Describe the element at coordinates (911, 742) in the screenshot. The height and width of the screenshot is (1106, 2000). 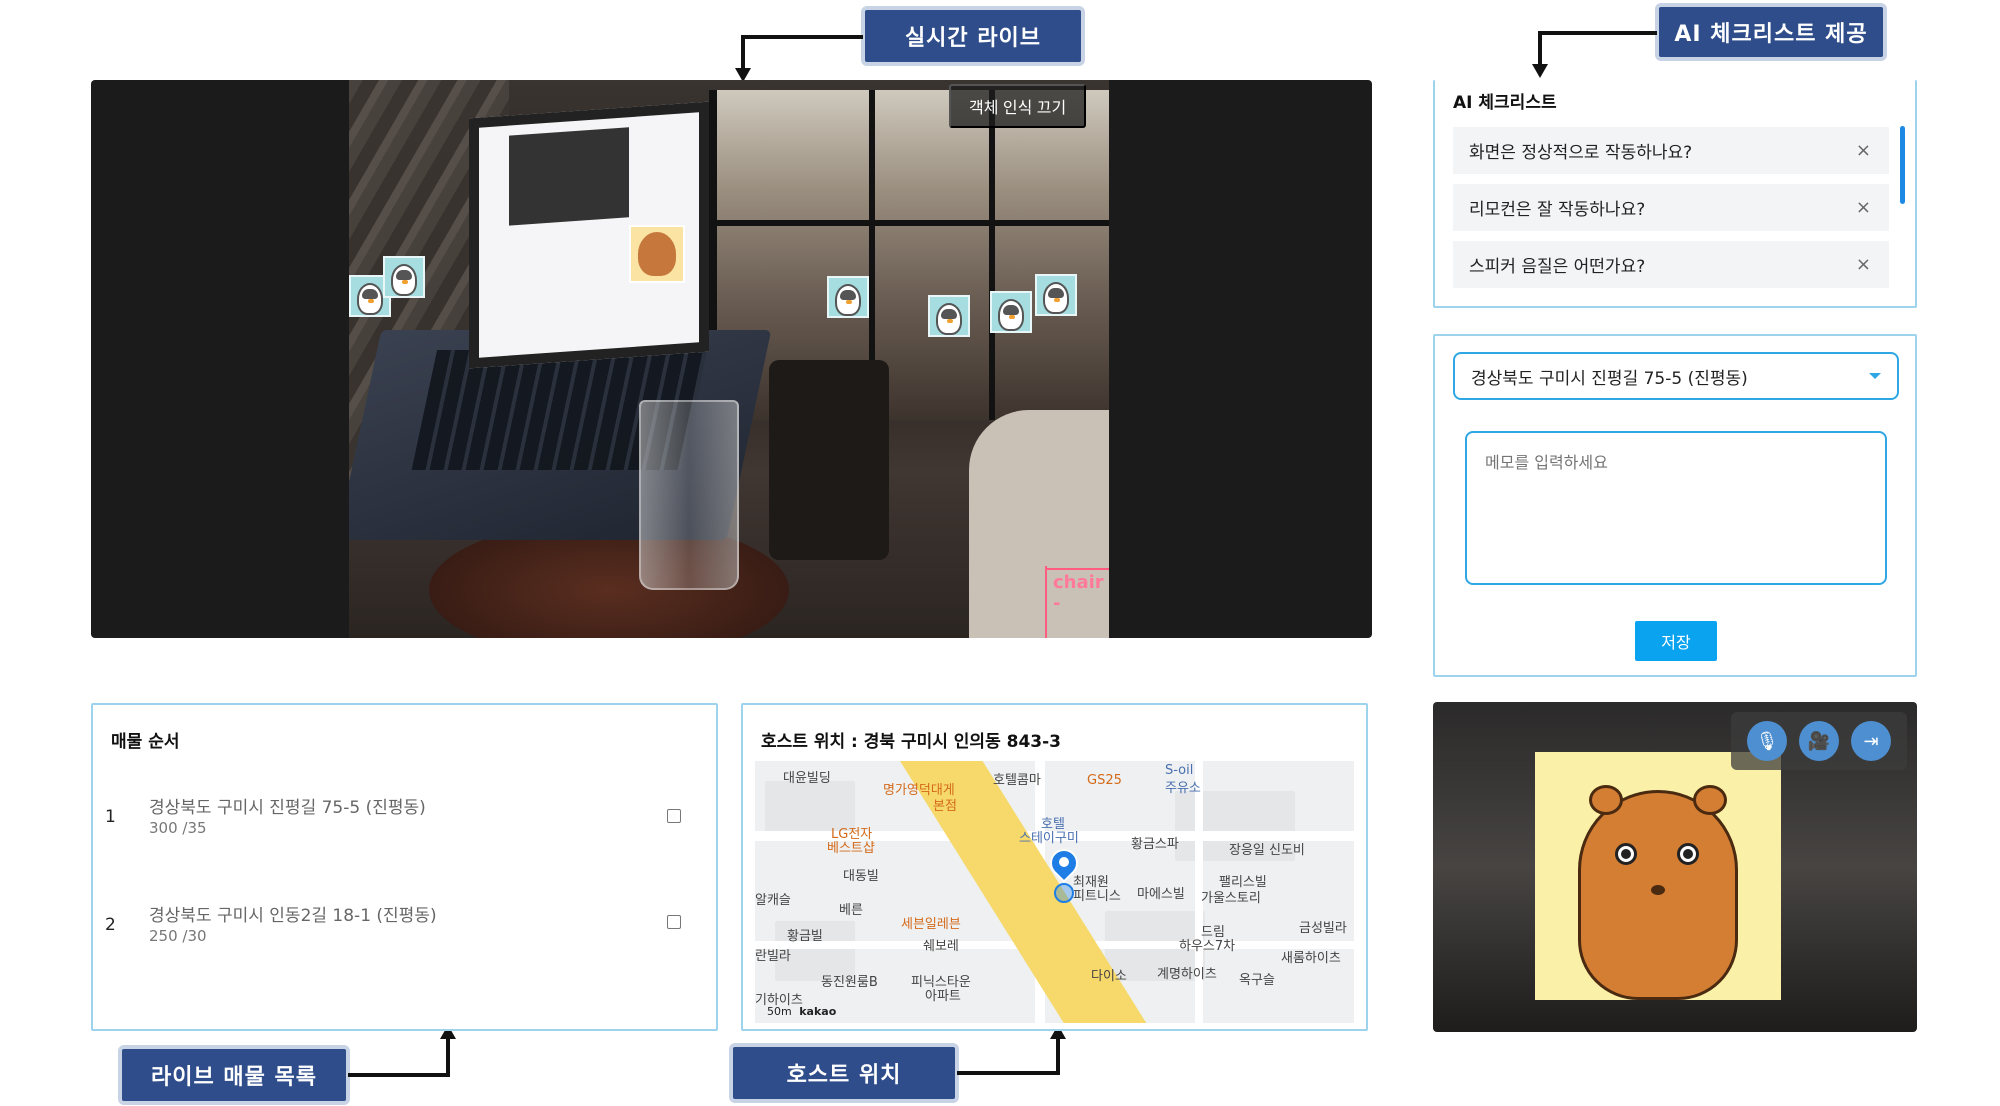
I see `location-title: 호스트 위치 : 경북 구미시 인의동 843-3` at that location.